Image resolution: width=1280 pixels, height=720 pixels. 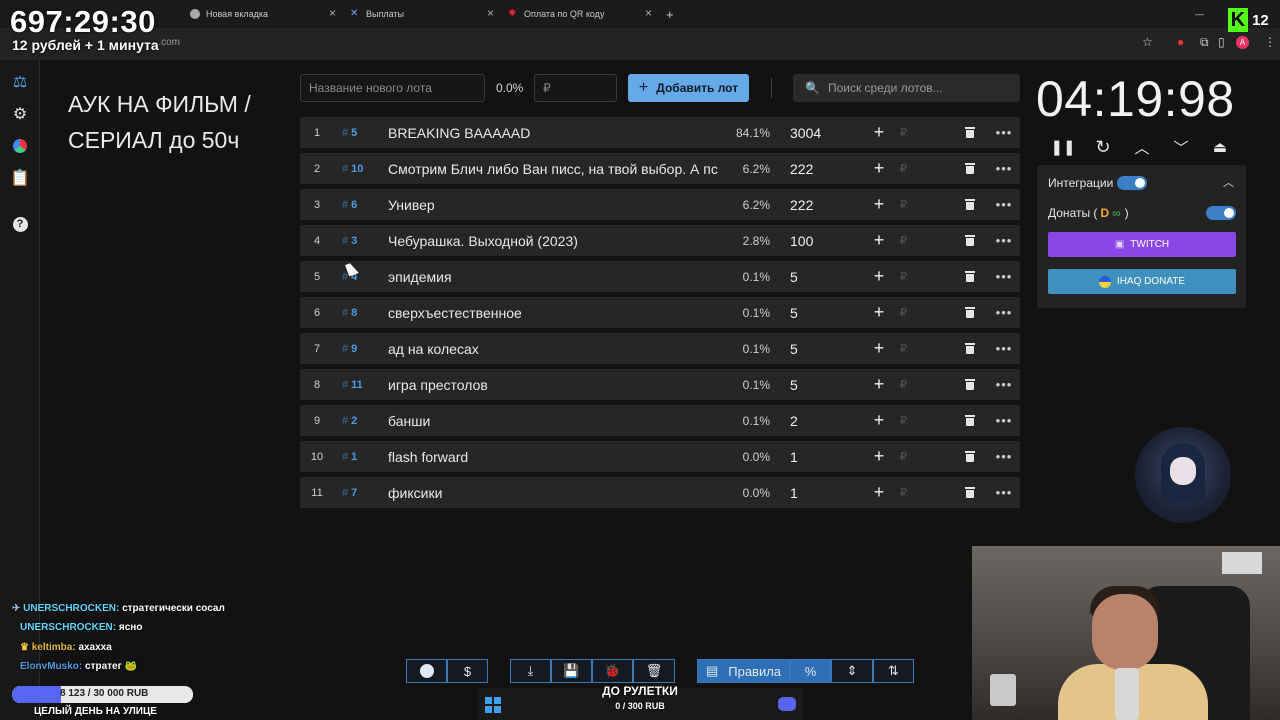 I want to click on extension-red-icon: ●, so click(x=1180, y=42).